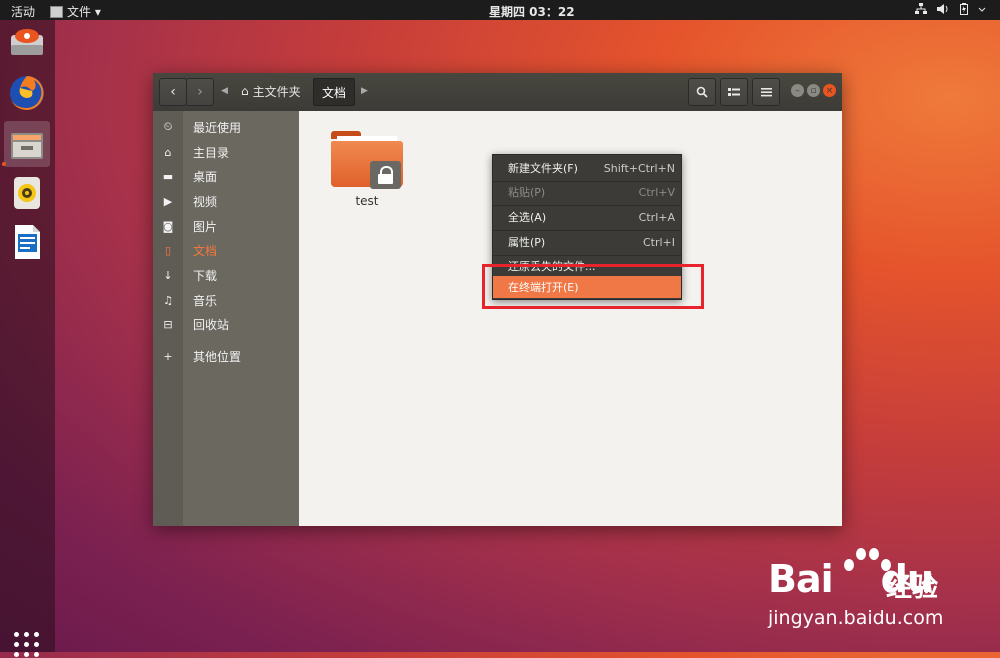  Describe the element at coordinates (27, 193) in the screenshot. I see `rhythmbox-icon` at that location.